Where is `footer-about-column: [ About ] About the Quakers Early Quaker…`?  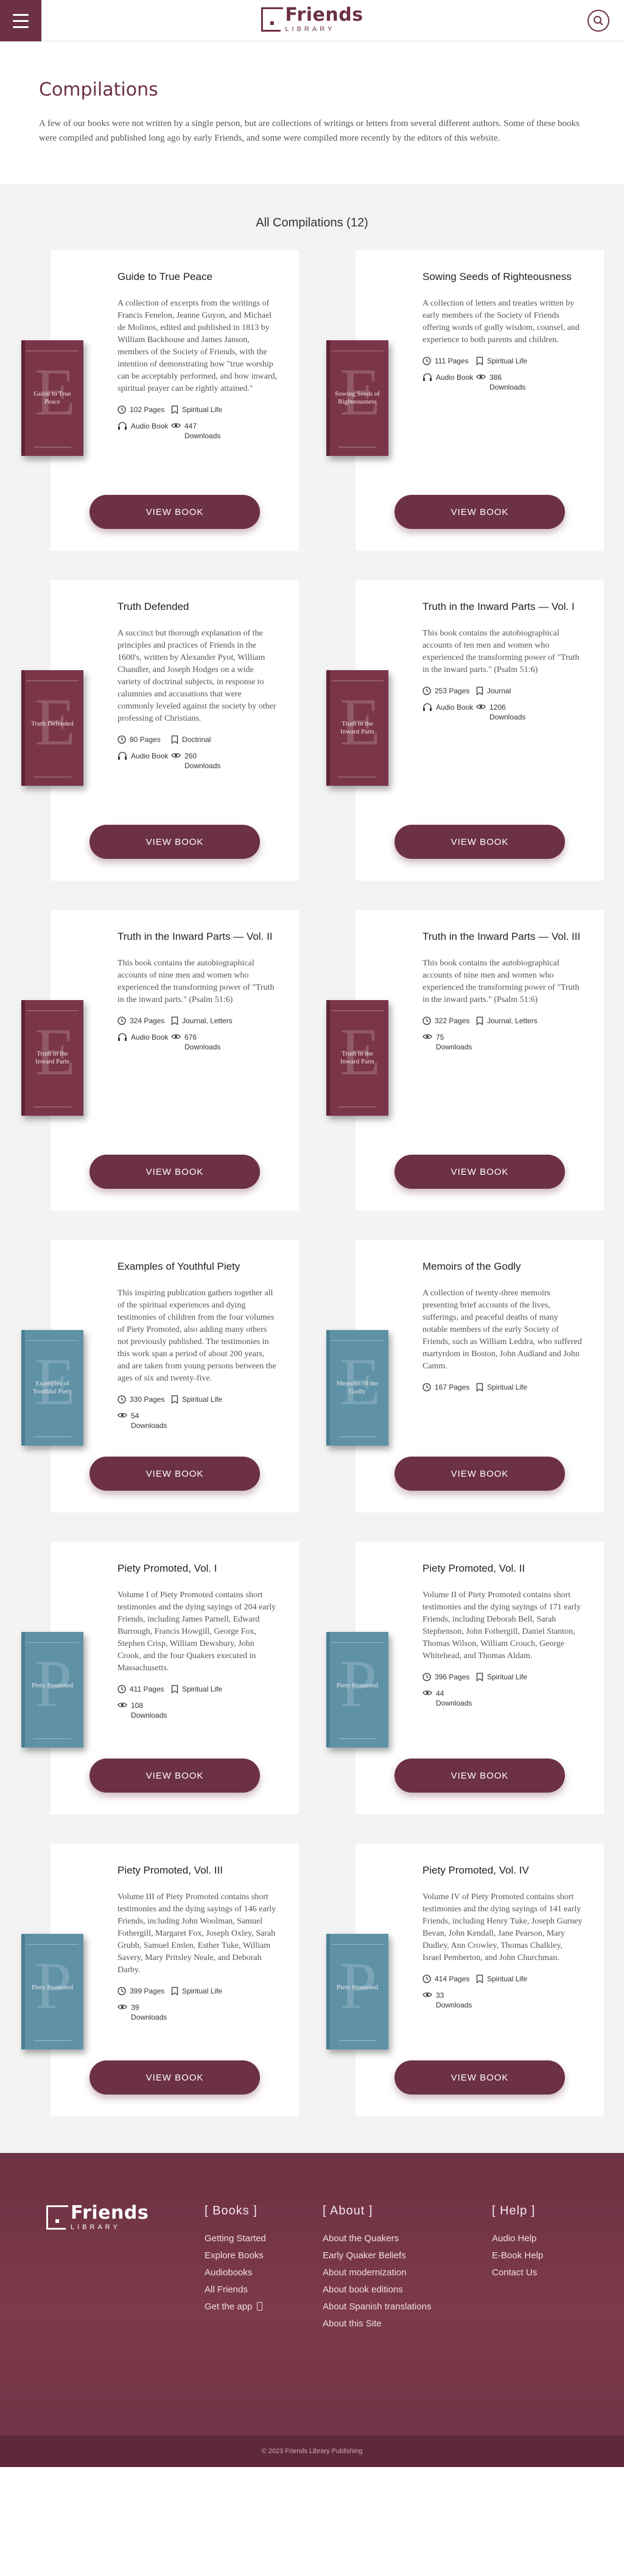
footer-about-column: [ About ] About the Quakers Early Quaker… is located at coordinates (407, 2268).